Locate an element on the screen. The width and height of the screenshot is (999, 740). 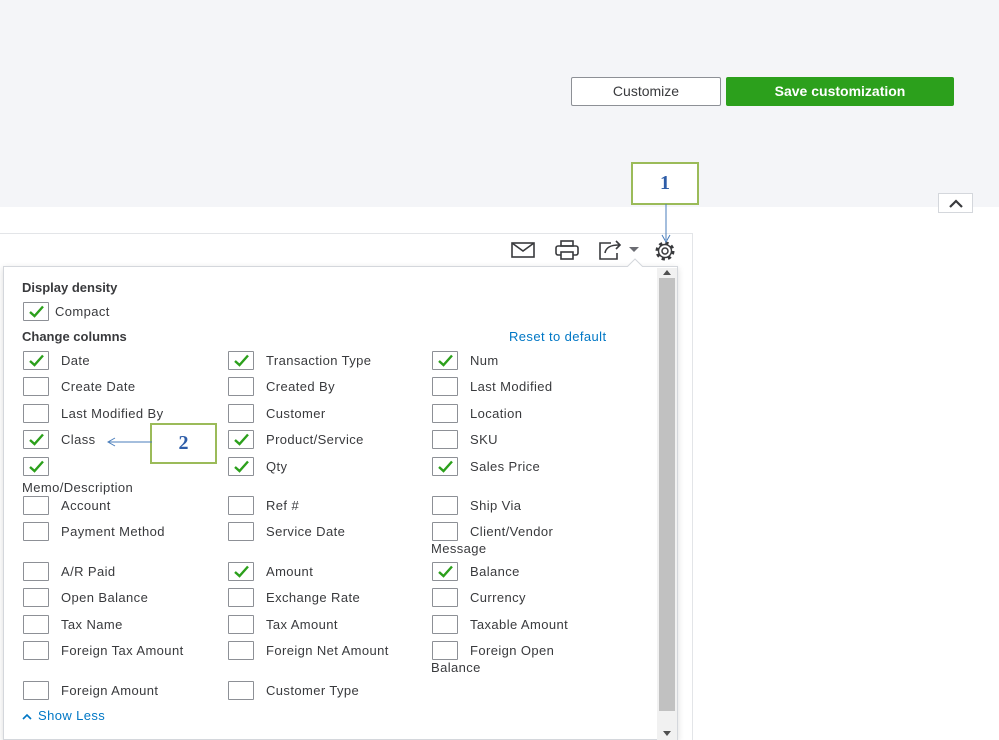
compact-checkbox is located at coordinates (36, 311).